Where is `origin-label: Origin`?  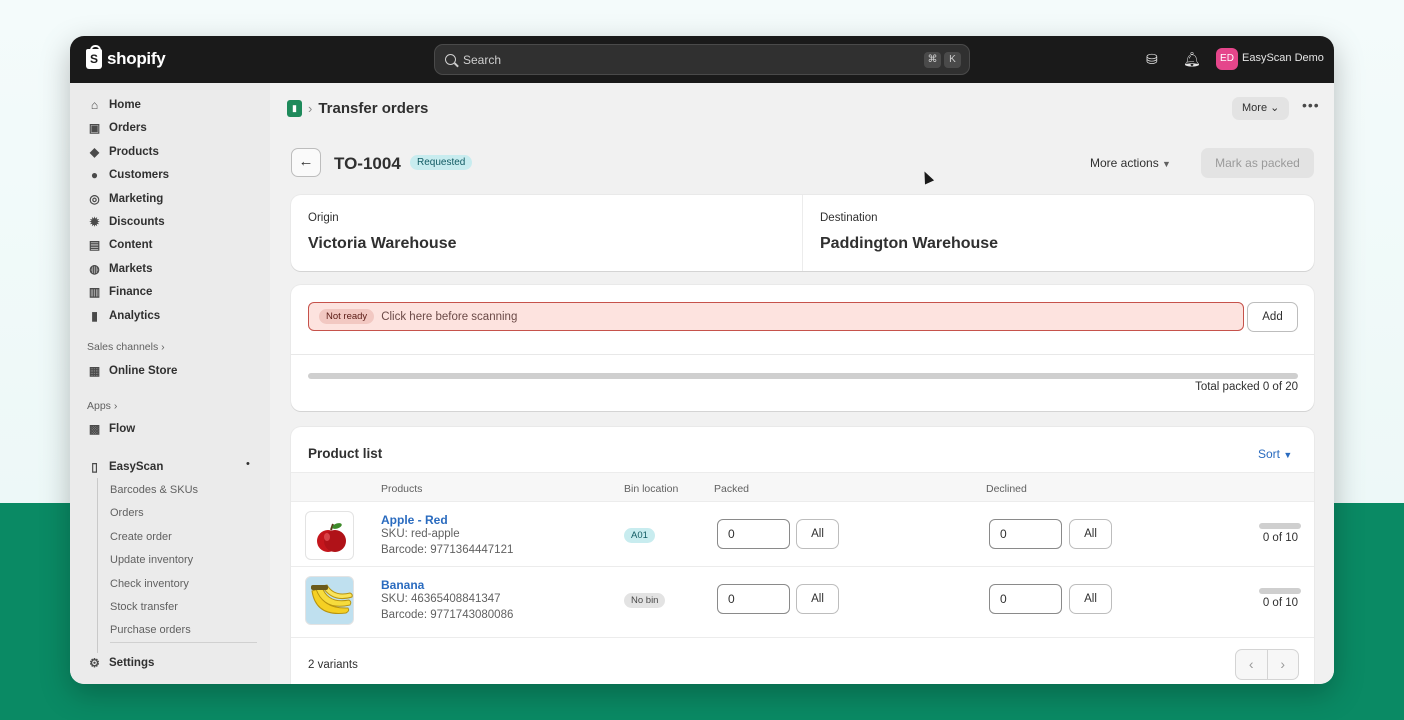 origin-label: Origin is located at coordinates (323, 218).